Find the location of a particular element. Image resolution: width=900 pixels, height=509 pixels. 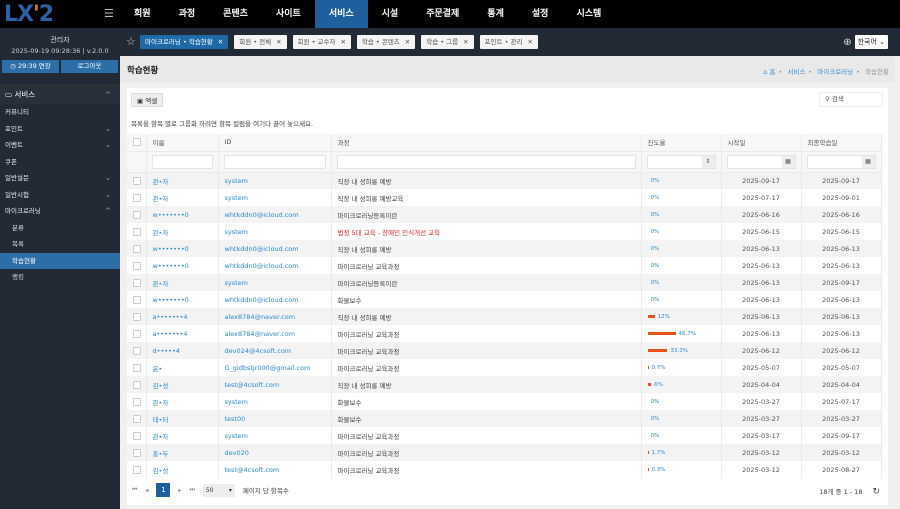

page-1-button: 1 is located at coordinates (163, 490).